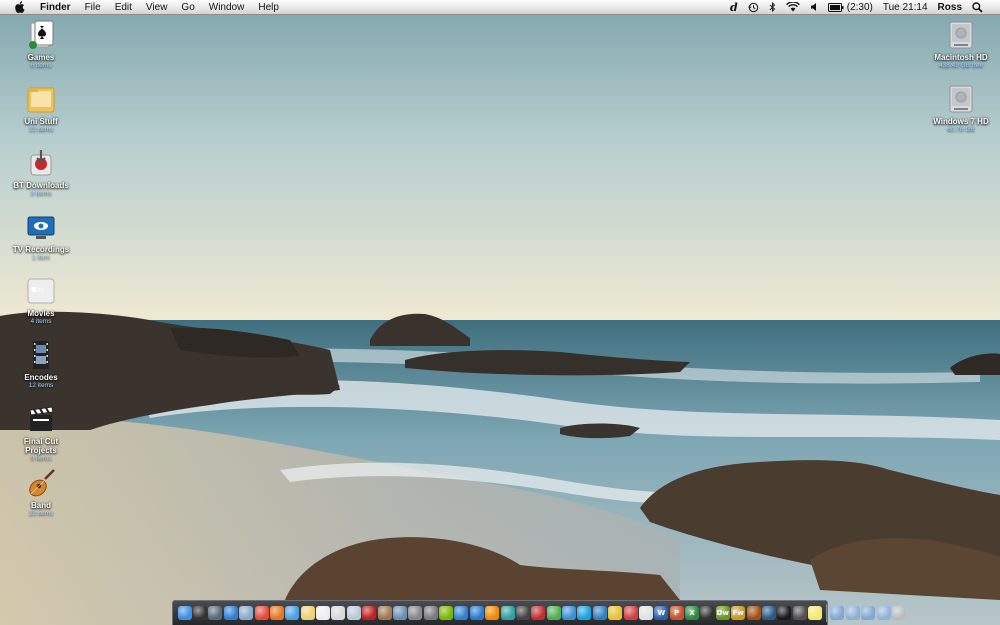  I want to click on desktop-icon-movies: tv Movies 4 items, so click(41, 300).